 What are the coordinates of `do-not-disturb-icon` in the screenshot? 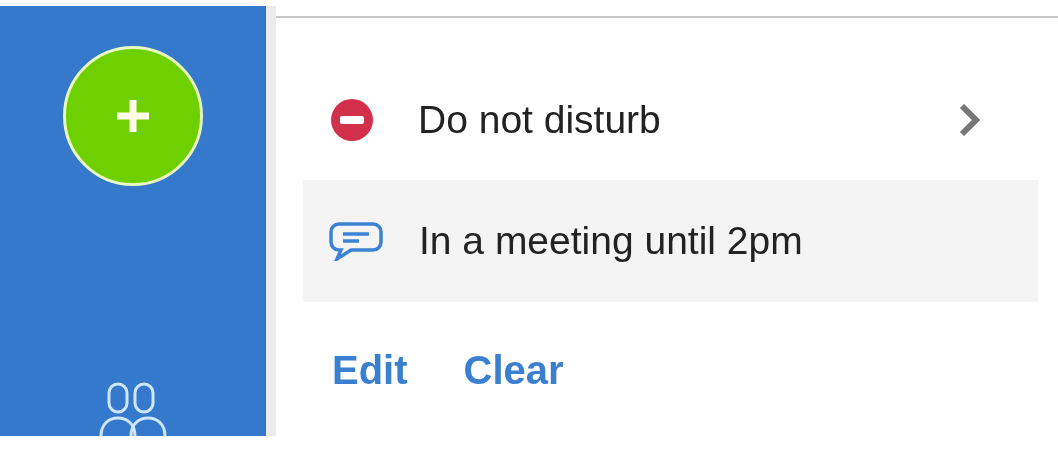 It's located at (352, 120).